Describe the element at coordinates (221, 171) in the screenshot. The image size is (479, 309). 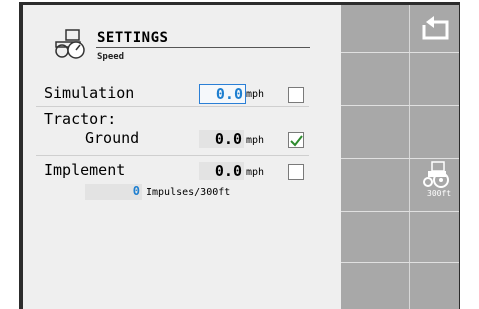
I see `implement-speed-value: 0.0` at that location.